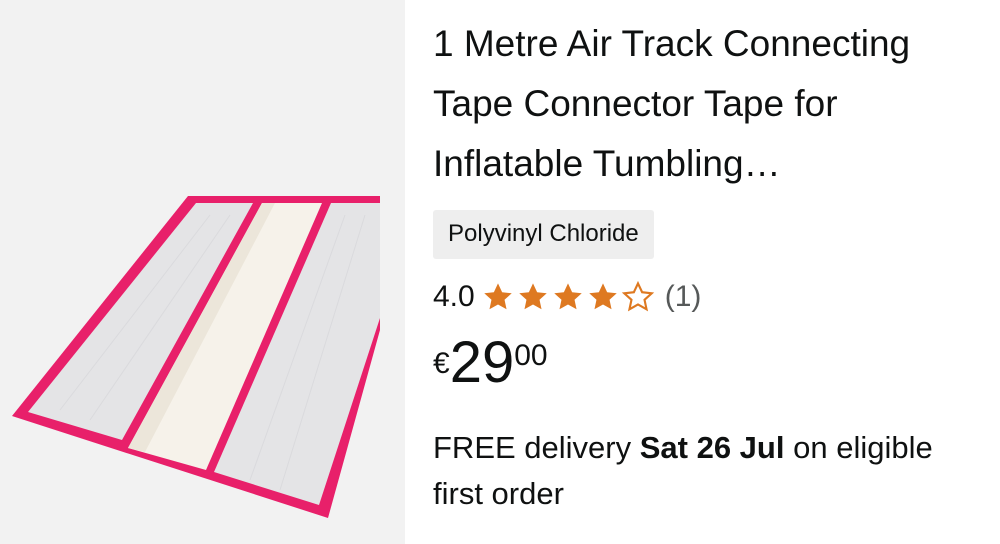 The width and height of the screenshot is (1000, 544). Describe the element at coordinates (454, 296) in the screenshot. I see `rating-value: 4.0` at that location.